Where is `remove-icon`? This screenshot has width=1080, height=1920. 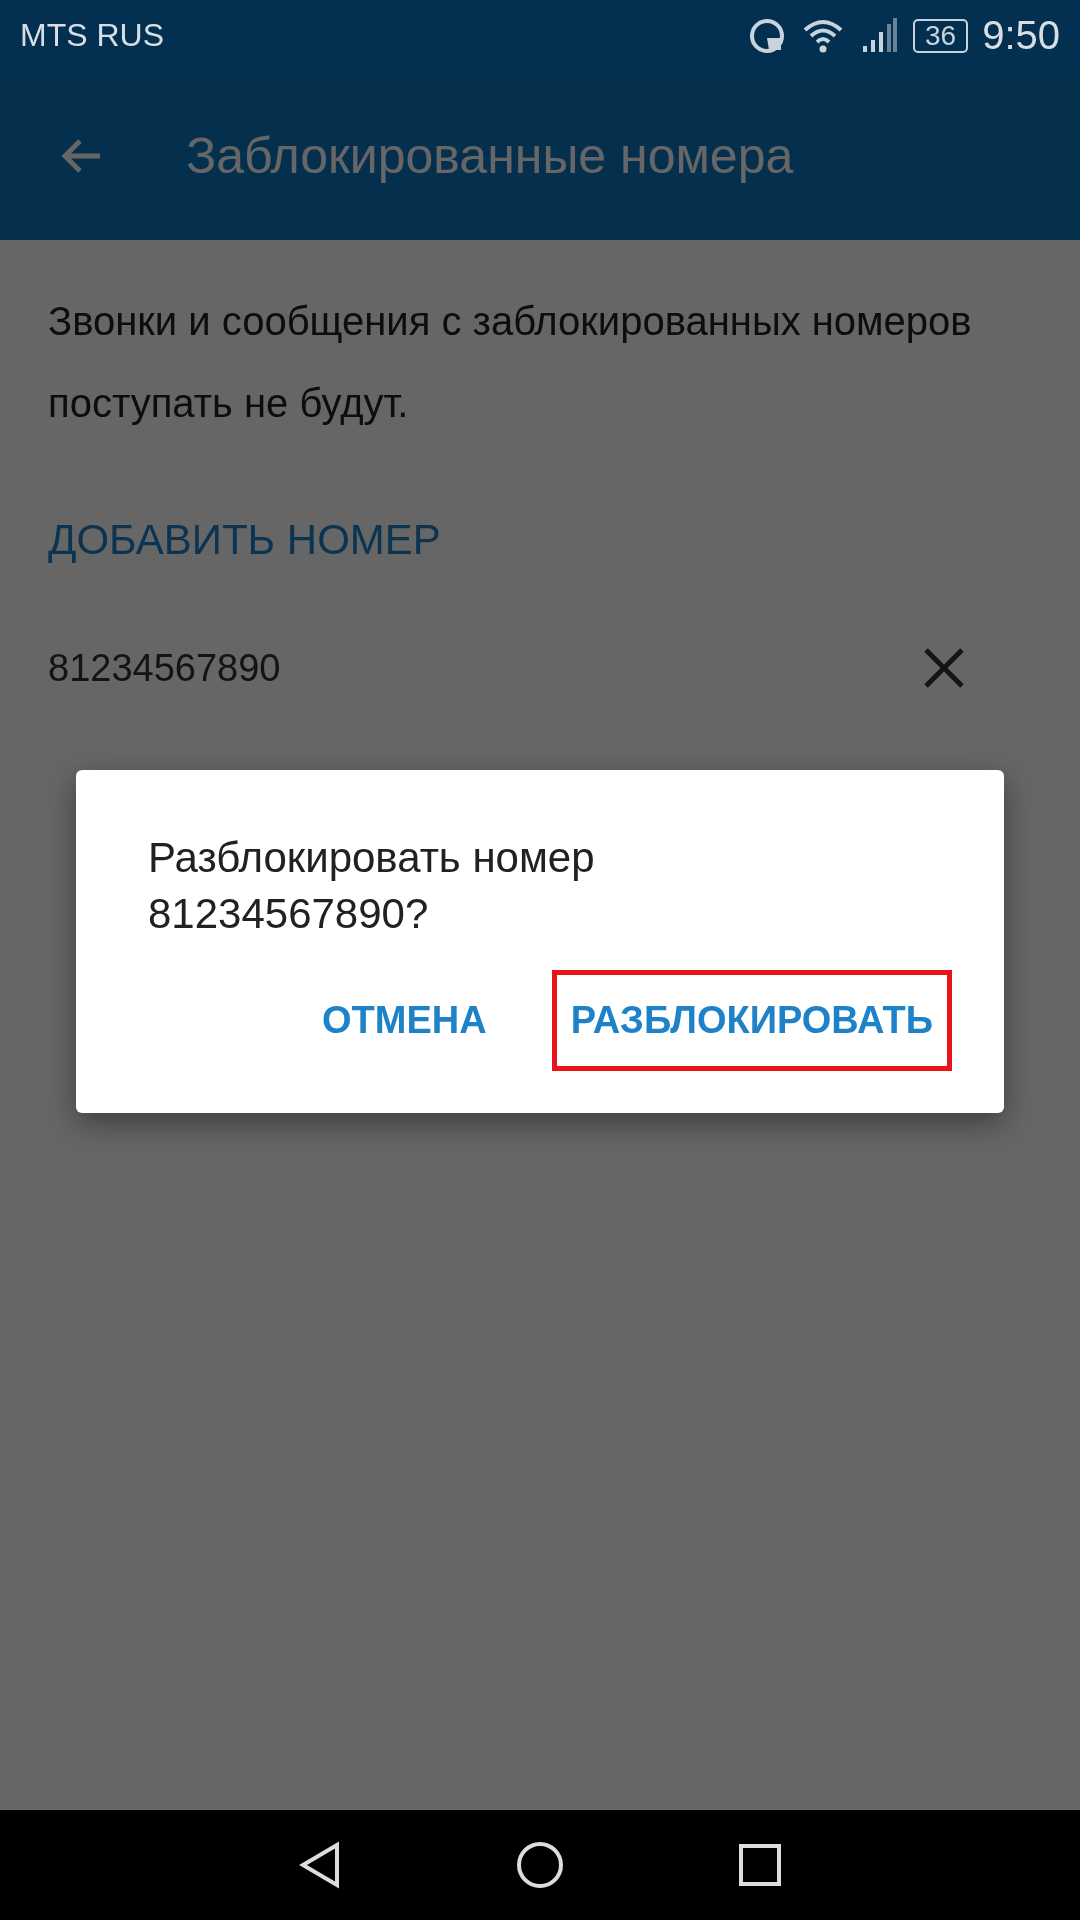
remove-icon is located at coordinates (944, 668).